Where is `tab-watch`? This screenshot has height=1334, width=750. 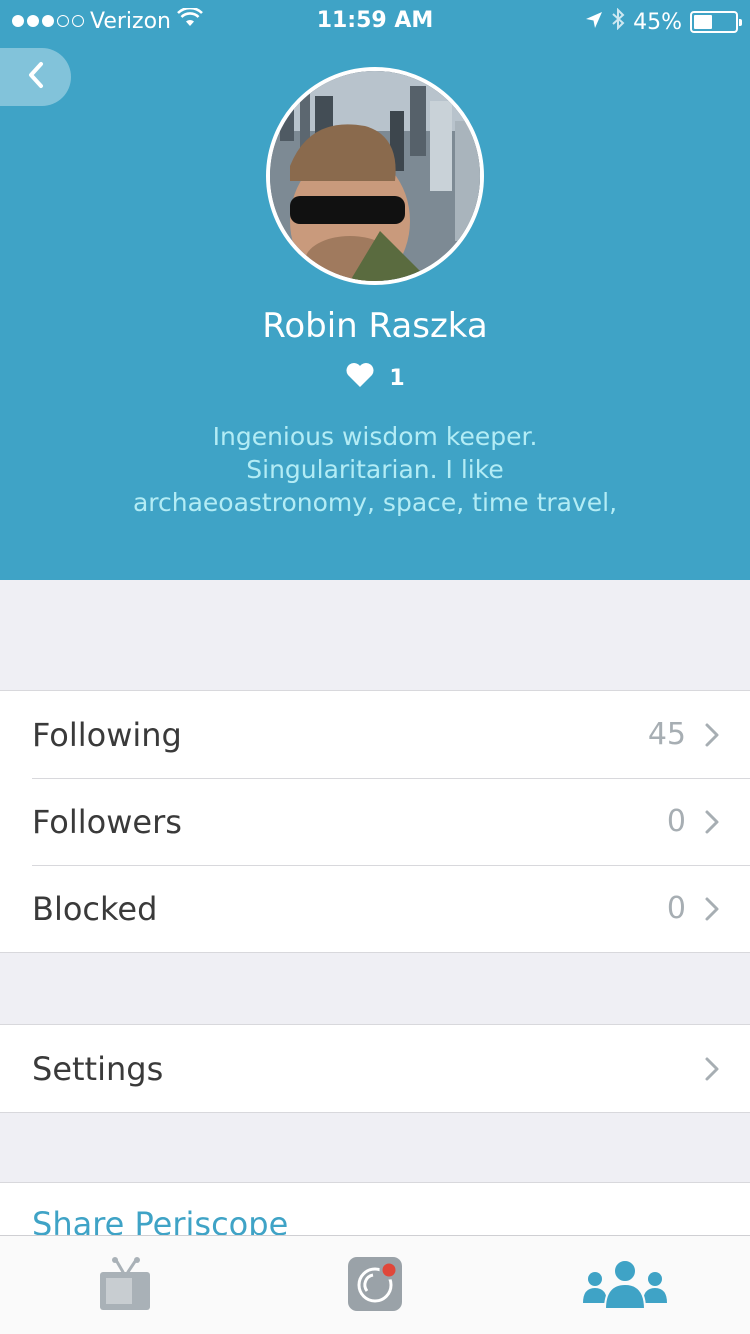 tab-watch is located at coordinates (125, 1285).